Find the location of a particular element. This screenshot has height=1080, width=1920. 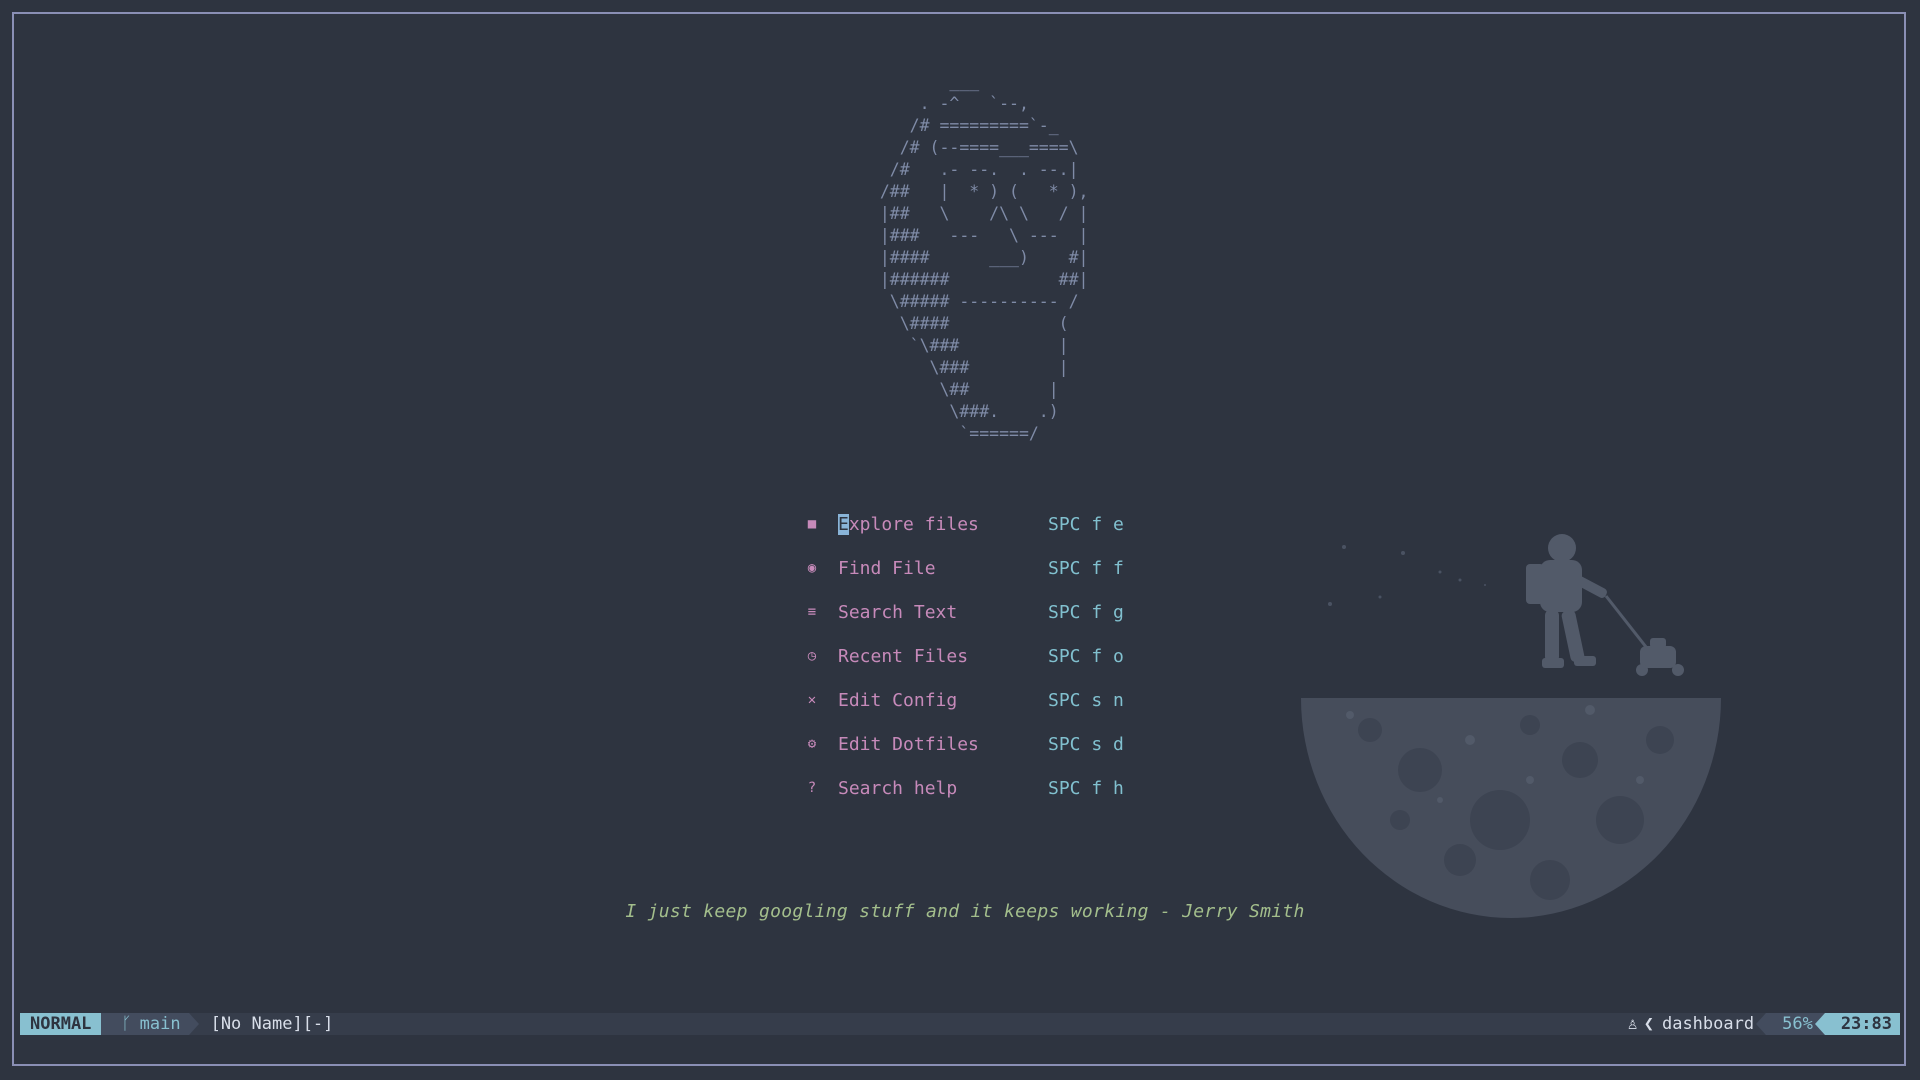

git-branch-icon: ᚴ is located at coordinates (126, 1024).